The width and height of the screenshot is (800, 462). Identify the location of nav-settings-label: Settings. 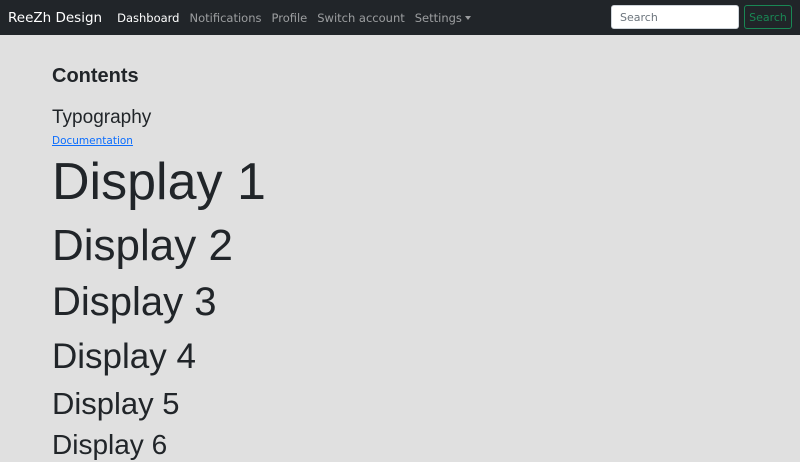
(438, 17).